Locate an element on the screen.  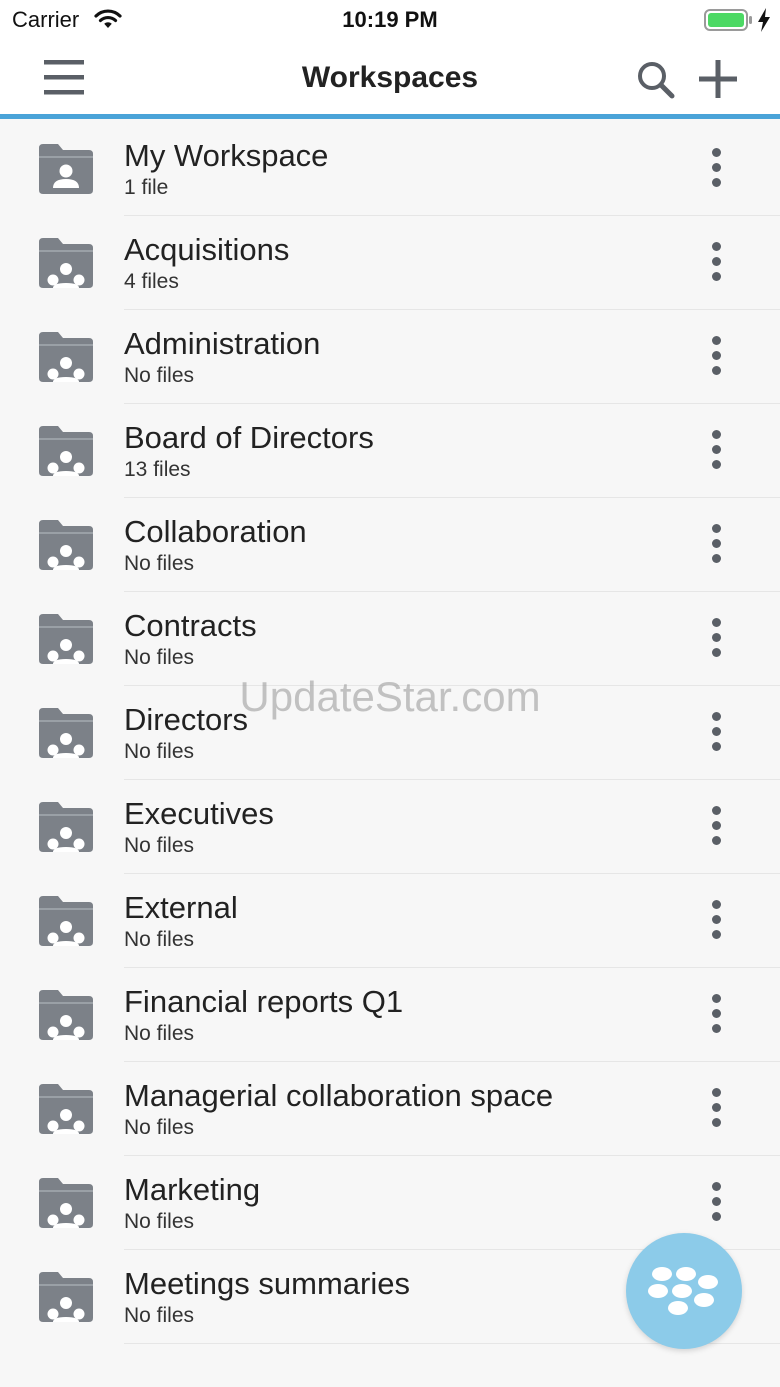
workspace-row: Administration No files is located at coordinates (390, 357).